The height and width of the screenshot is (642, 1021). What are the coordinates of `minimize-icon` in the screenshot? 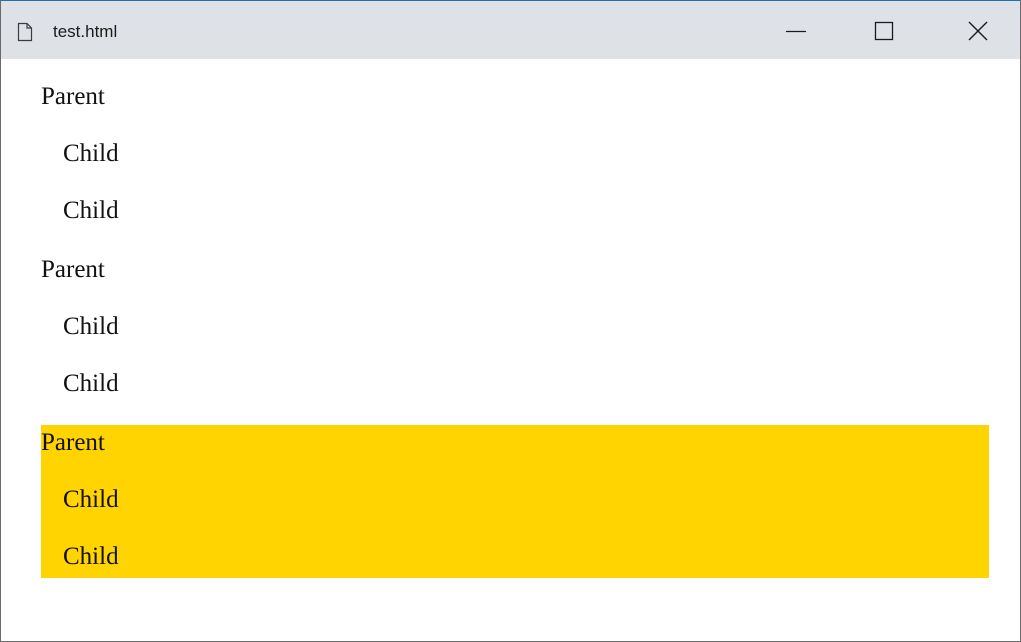 It's located at (796, 33).